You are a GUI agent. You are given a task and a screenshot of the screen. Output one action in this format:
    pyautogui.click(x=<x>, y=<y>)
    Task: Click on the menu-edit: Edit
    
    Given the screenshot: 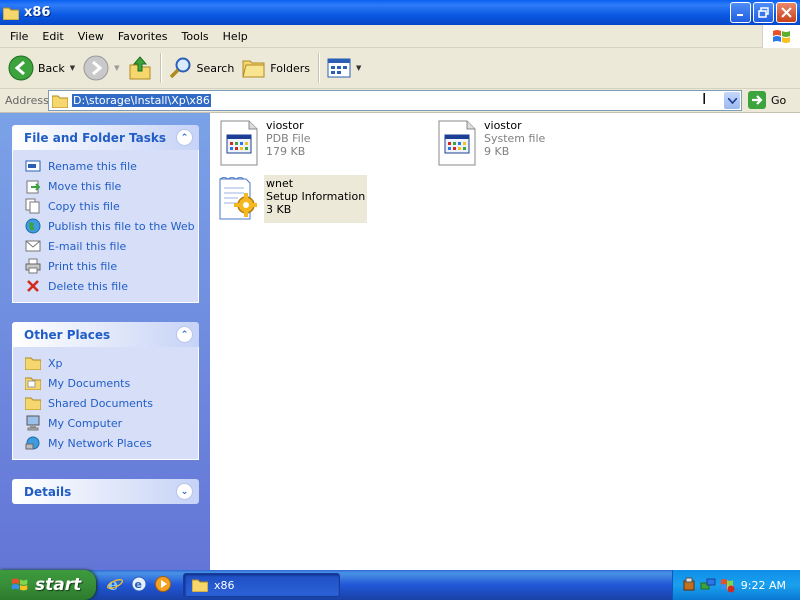 What is the action you would take?
    pyautogui.click(x=52, y=36)
    